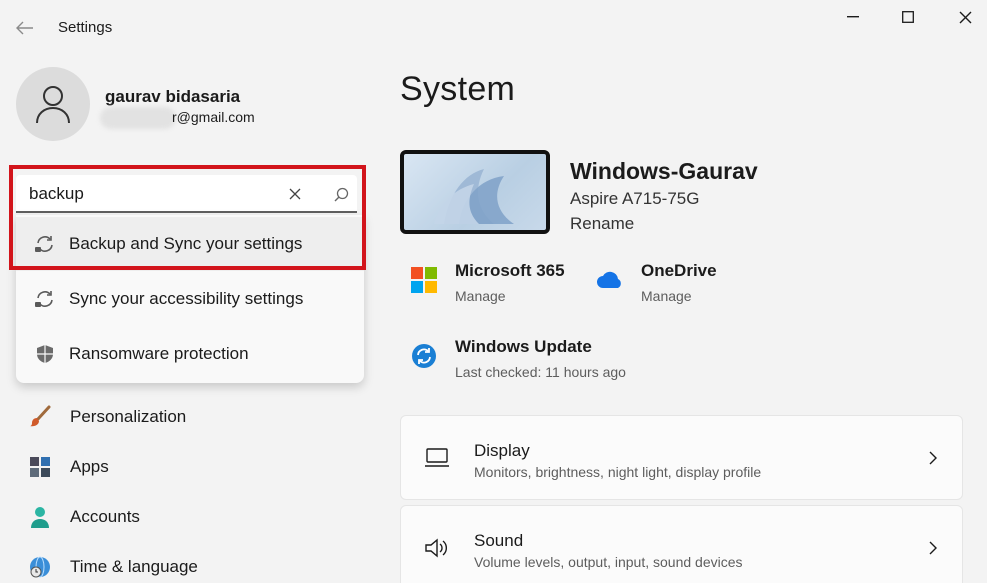 The height and width of the screenshot is (583, 987). What do you see at coordinates (424, 356) in the screenshot?
I see `update-icon` at bounding box center [424, 356].